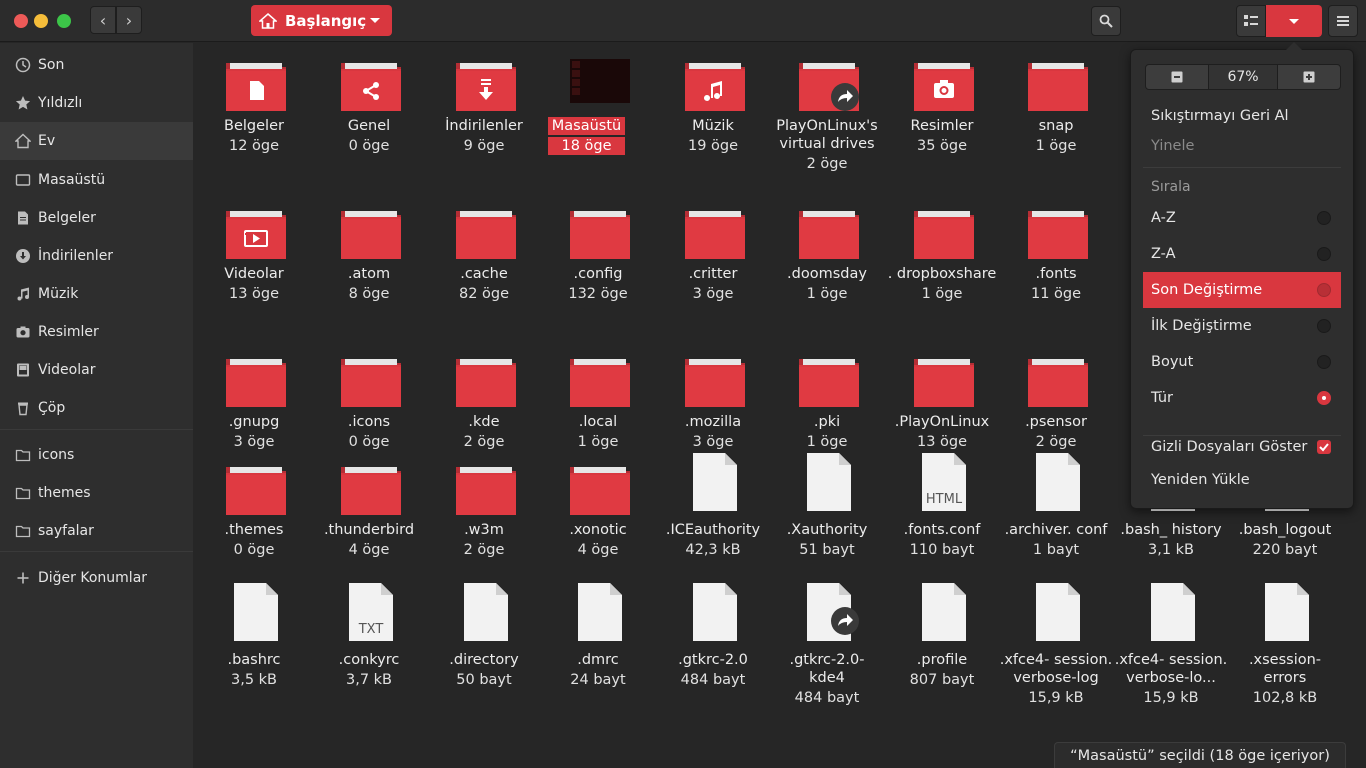 The image size is (1366, 768). What do you see at coordinates (96, 531) in the screenshot?
I see `sidebar-item-sayfalar: sayfalar` at bounding box center [96, 531].